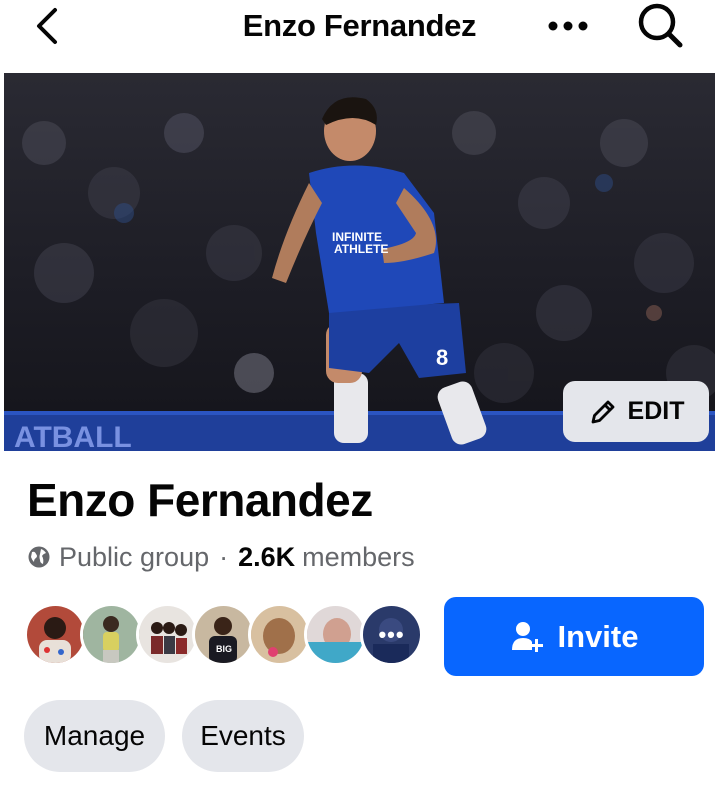 This screenshot has height=794, width=719. What do you see at coordinates (73, 436) in the screenshot?
I see `svg-text: ATBALL` at bounding box center [73, 436].